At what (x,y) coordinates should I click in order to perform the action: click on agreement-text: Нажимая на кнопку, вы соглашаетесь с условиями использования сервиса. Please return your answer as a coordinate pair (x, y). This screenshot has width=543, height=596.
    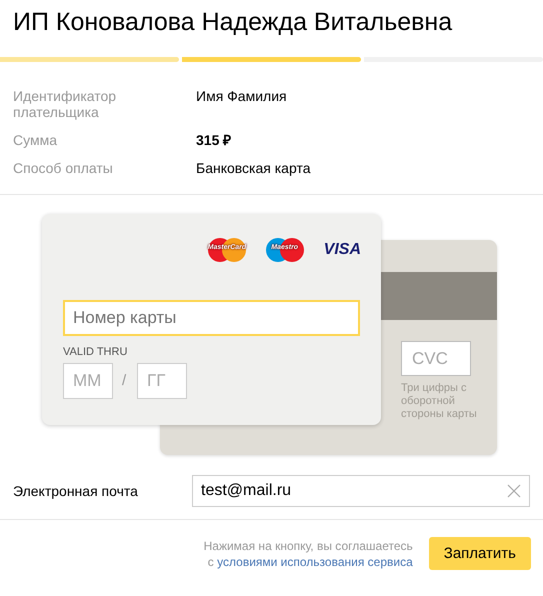
    Looking at the image, I should click on (307, 554).